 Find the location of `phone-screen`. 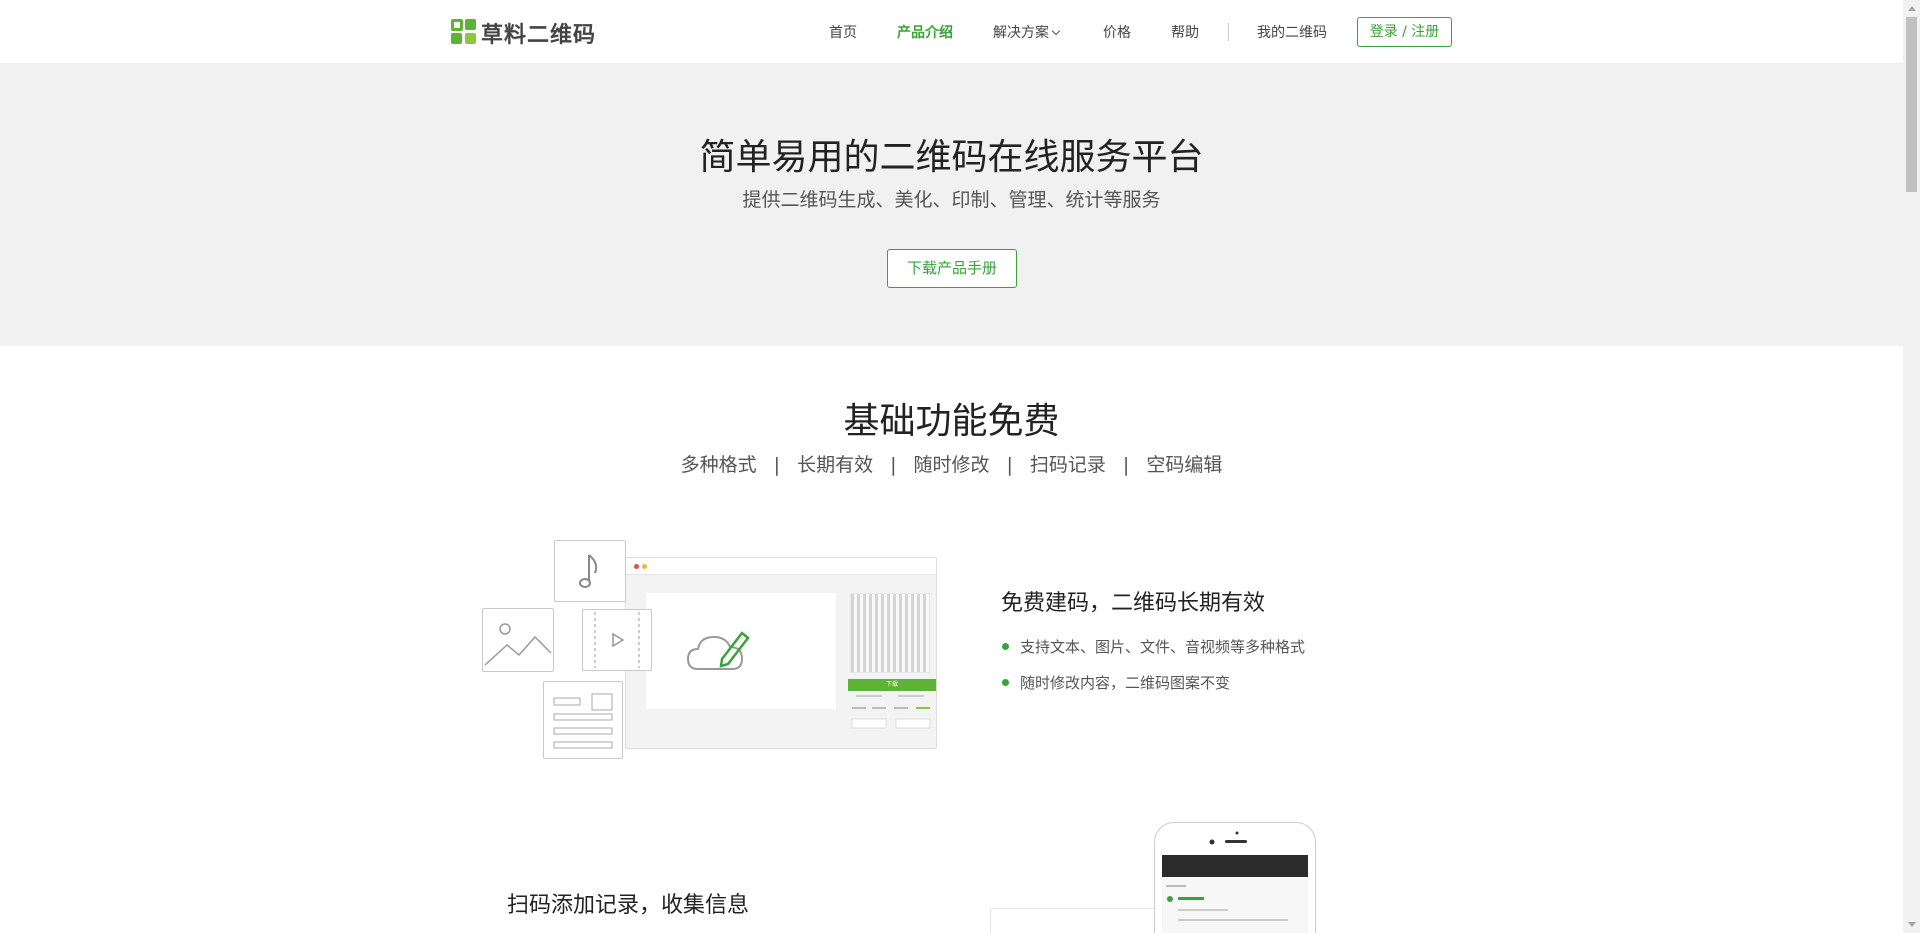

phone-screen is located at coordinates (1235, 894).